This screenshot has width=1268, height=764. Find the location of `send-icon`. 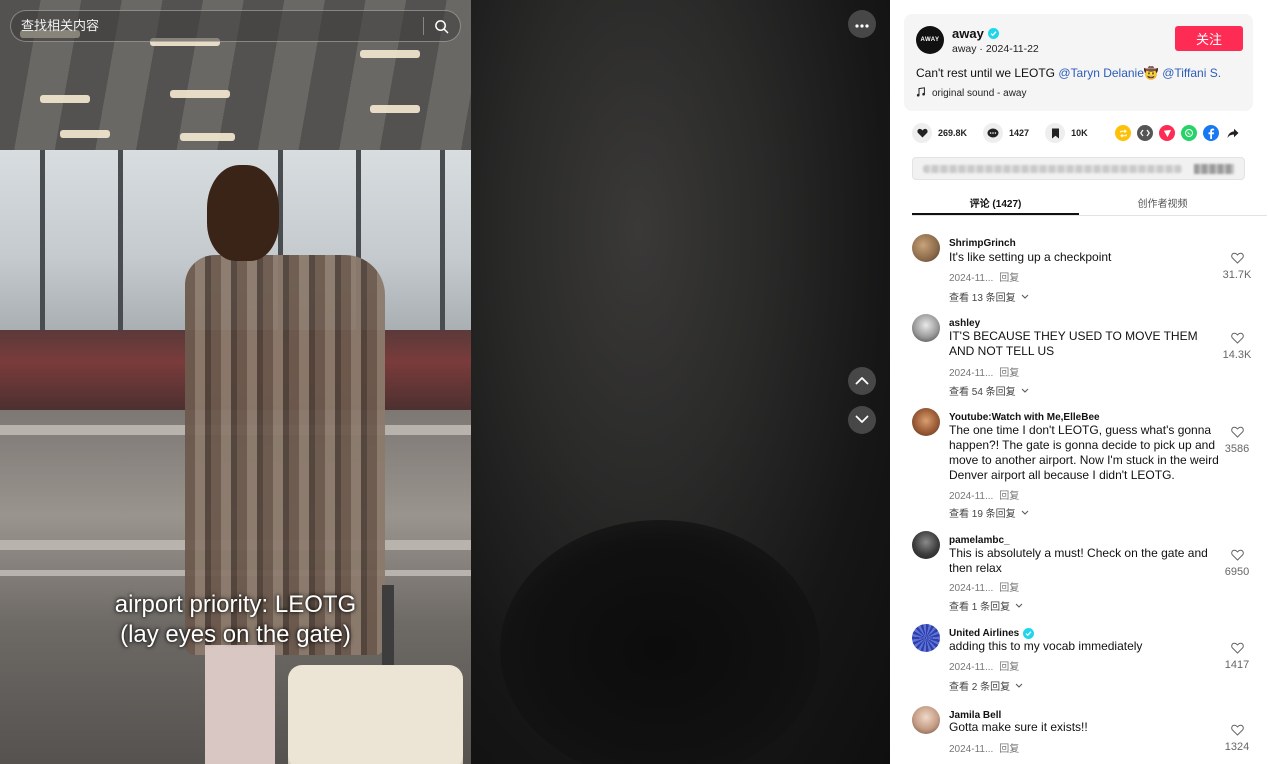

send-icon is located at coordinates (1167, 133).